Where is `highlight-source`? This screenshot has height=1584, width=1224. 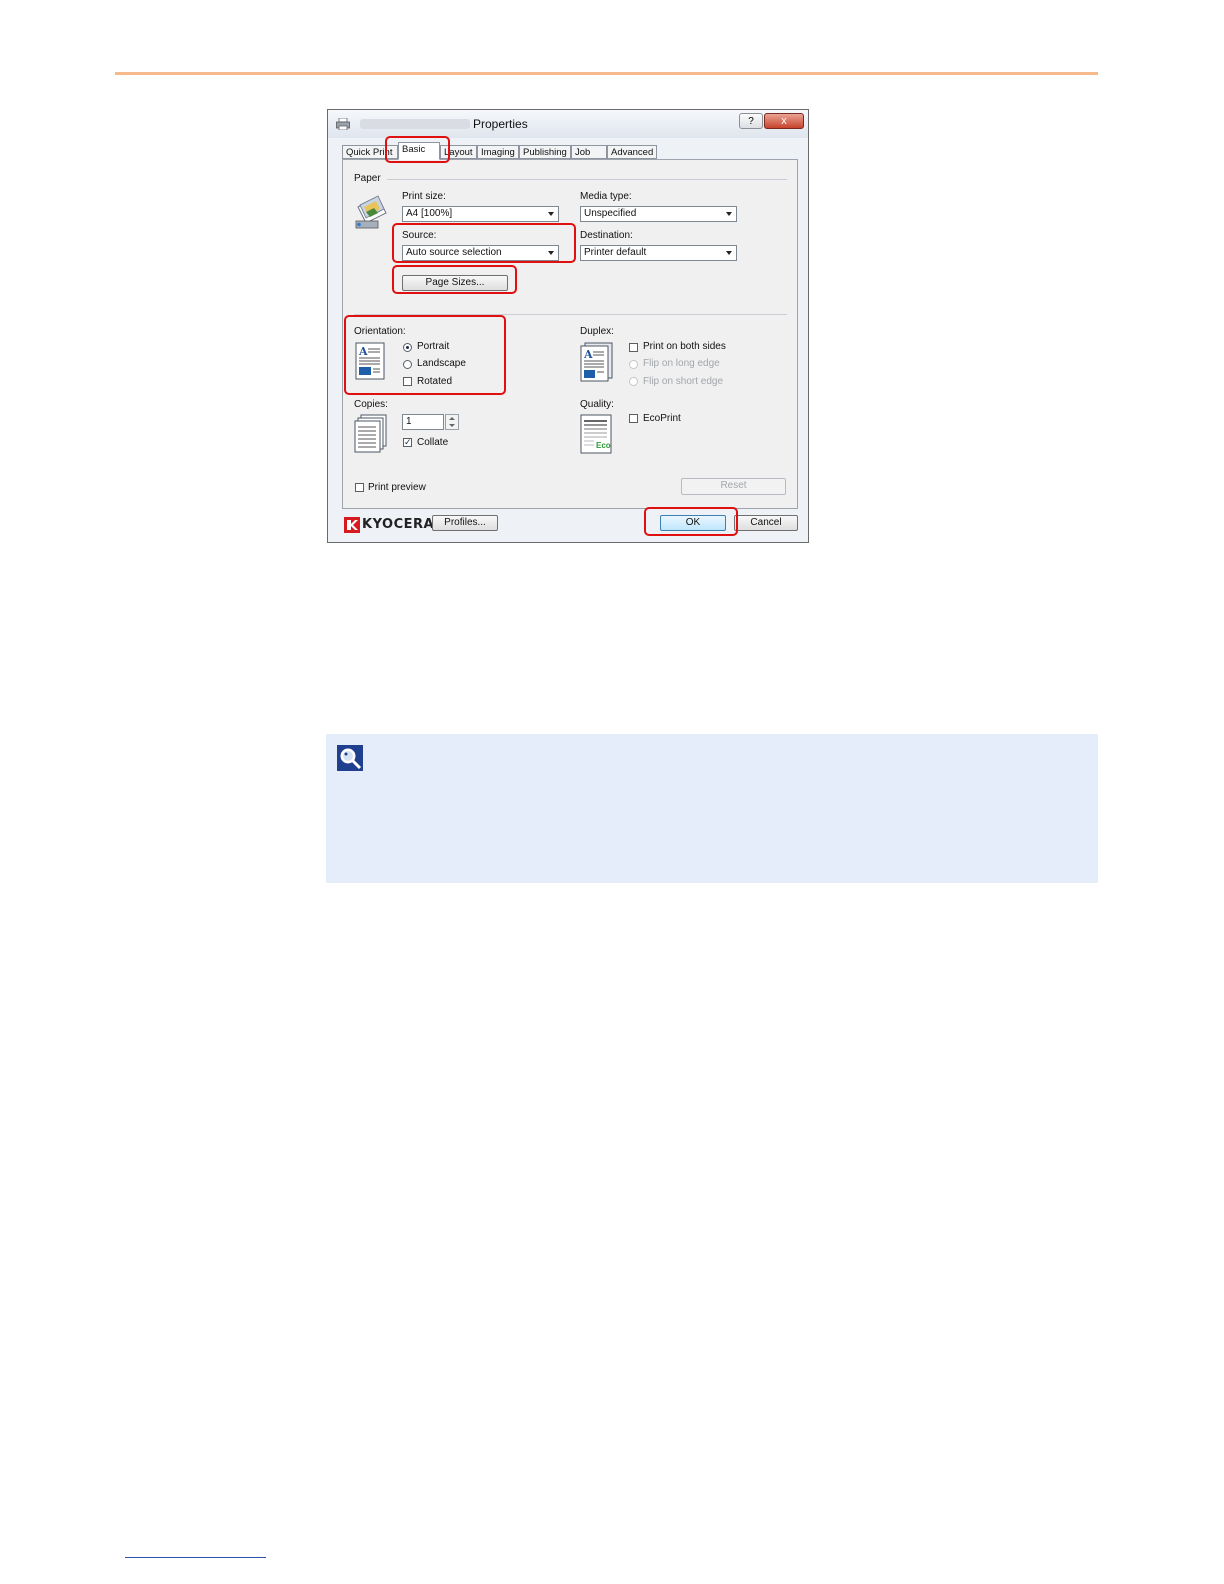 highlight-source is located at coordinates (484, 243).